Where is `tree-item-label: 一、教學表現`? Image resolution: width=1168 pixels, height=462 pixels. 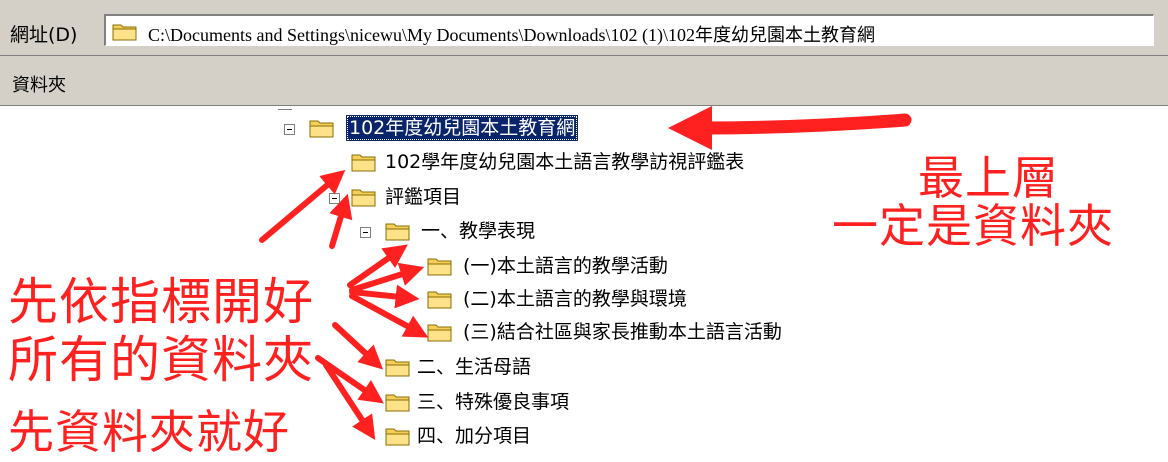
tree-item-label: 一、教學表現 is located at coordinates (478, 231).